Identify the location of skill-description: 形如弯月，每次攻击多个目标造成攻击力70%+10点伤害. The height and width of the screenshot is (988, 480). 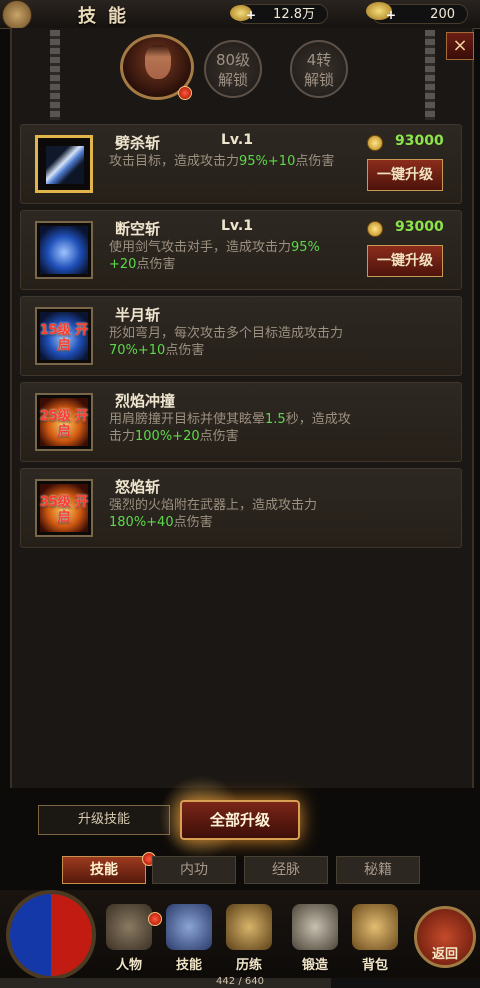
(226, 342).